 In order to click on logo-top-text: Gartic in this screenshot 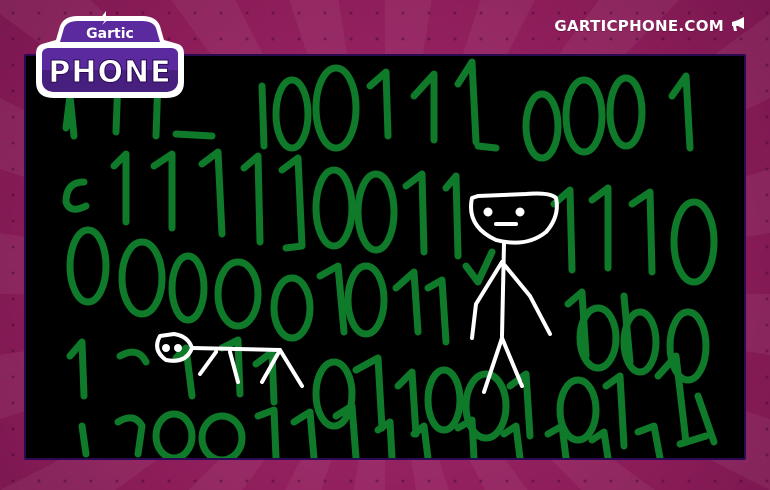, I will do `click(110, 34)`.